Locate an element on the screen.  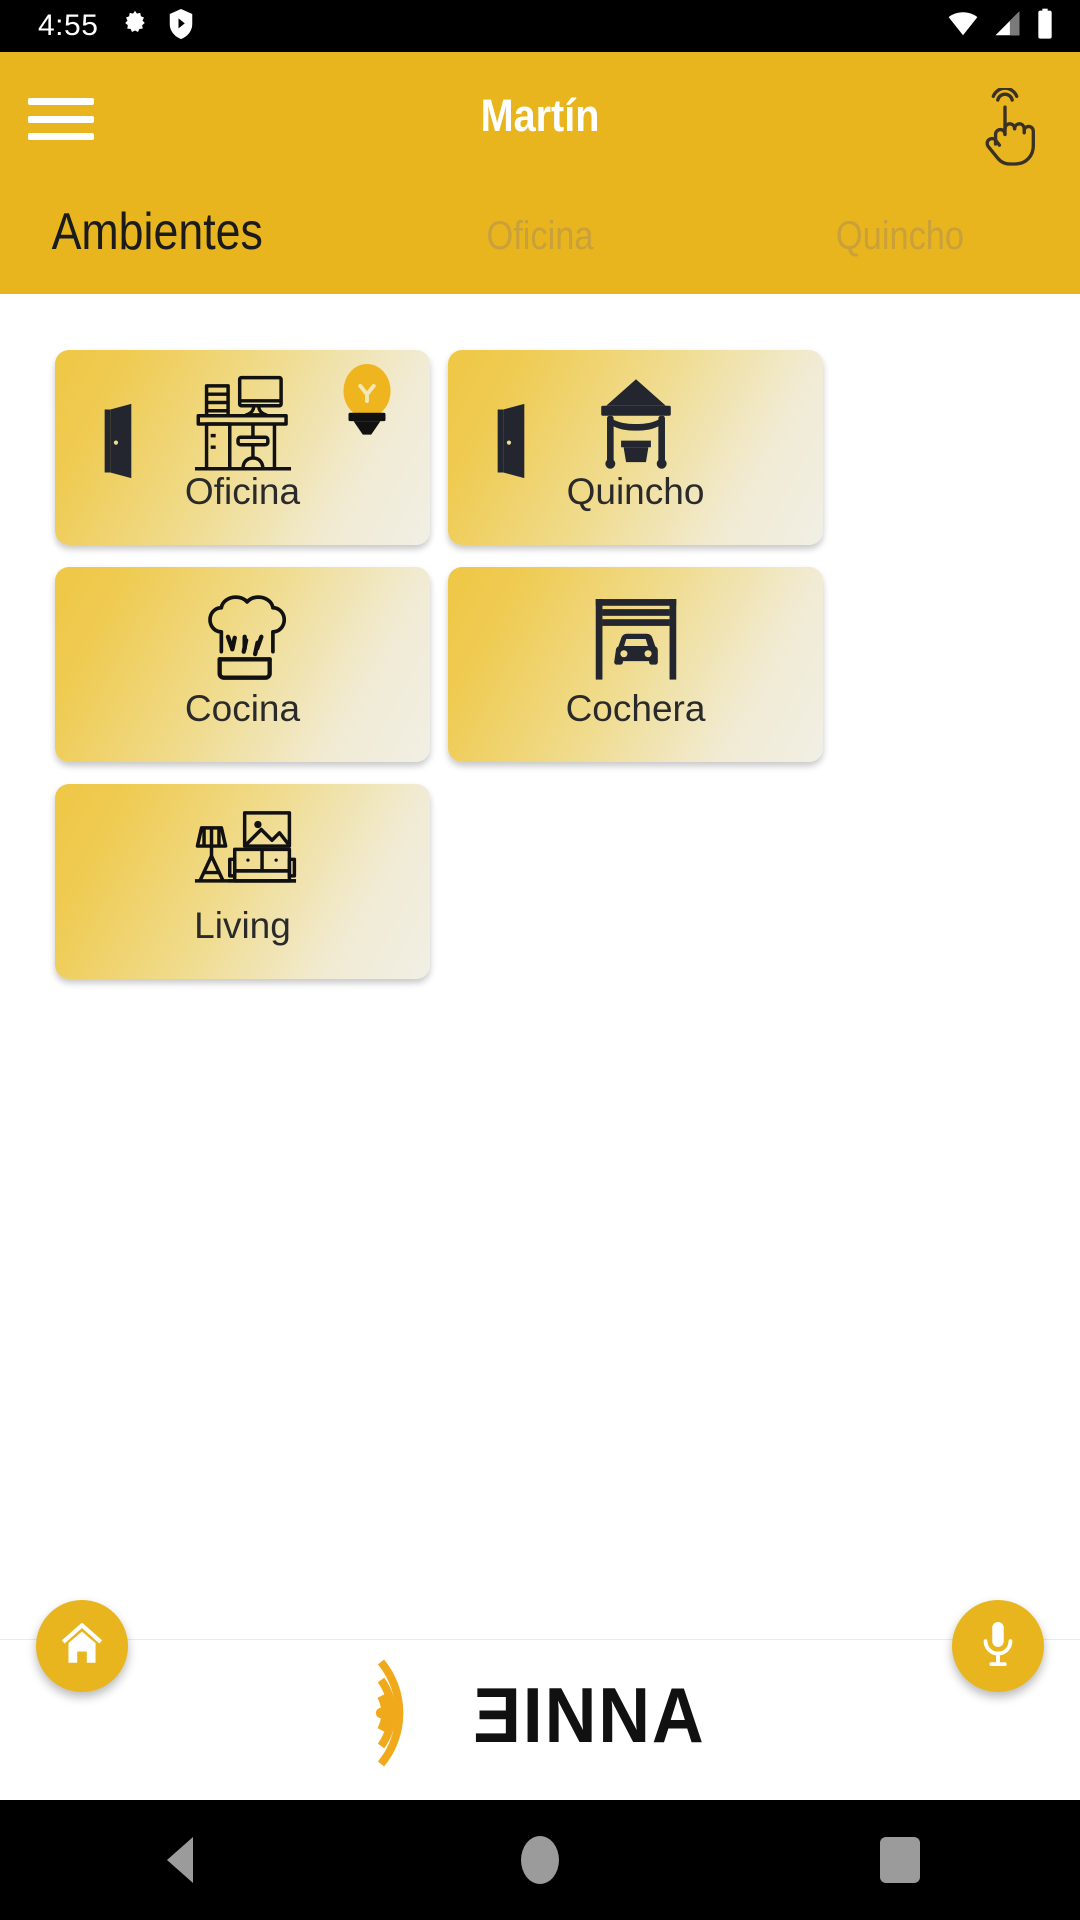
living-sofa-icon is located at coordinates (243, 858).